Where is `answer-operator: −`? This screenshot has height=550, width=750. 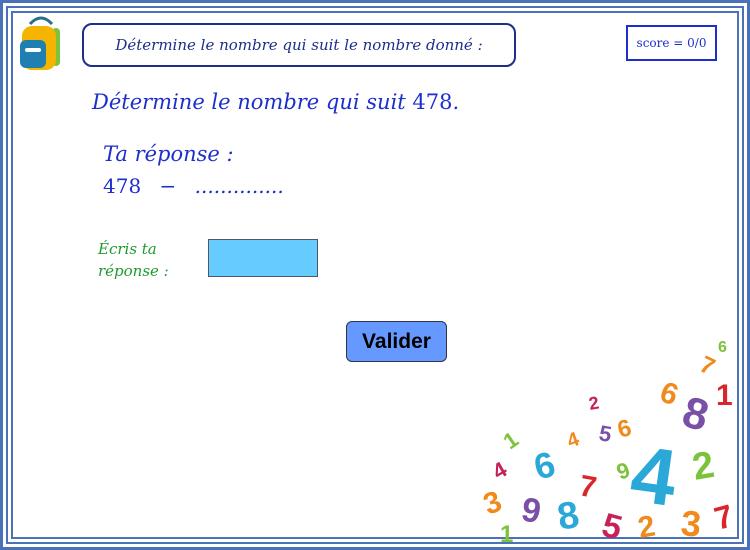
answer-operator: − is located at coordinates (168, 186).